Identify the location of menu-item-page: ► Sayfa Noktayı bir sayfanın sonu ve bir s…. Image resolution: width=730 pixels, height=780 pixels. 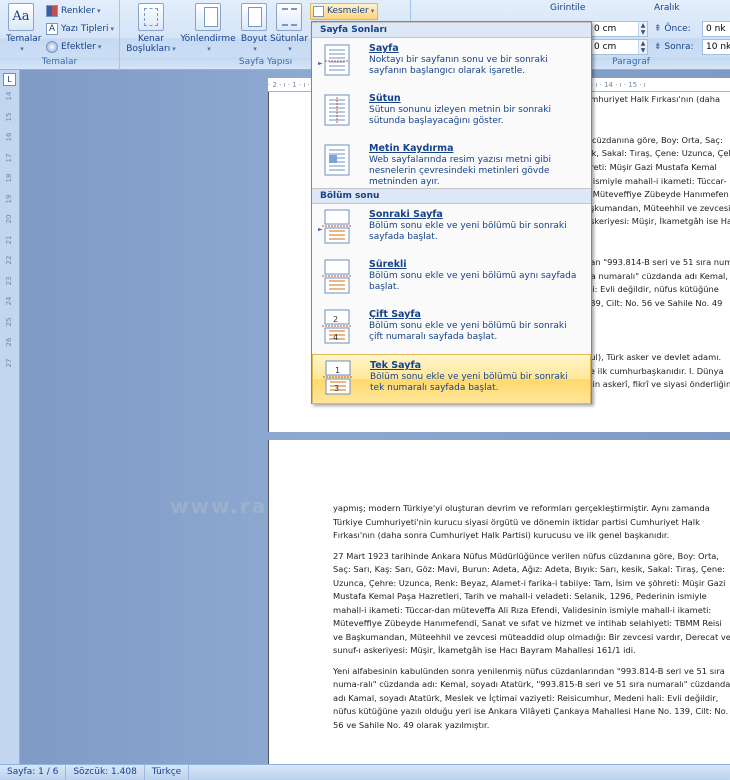
(451, 63).